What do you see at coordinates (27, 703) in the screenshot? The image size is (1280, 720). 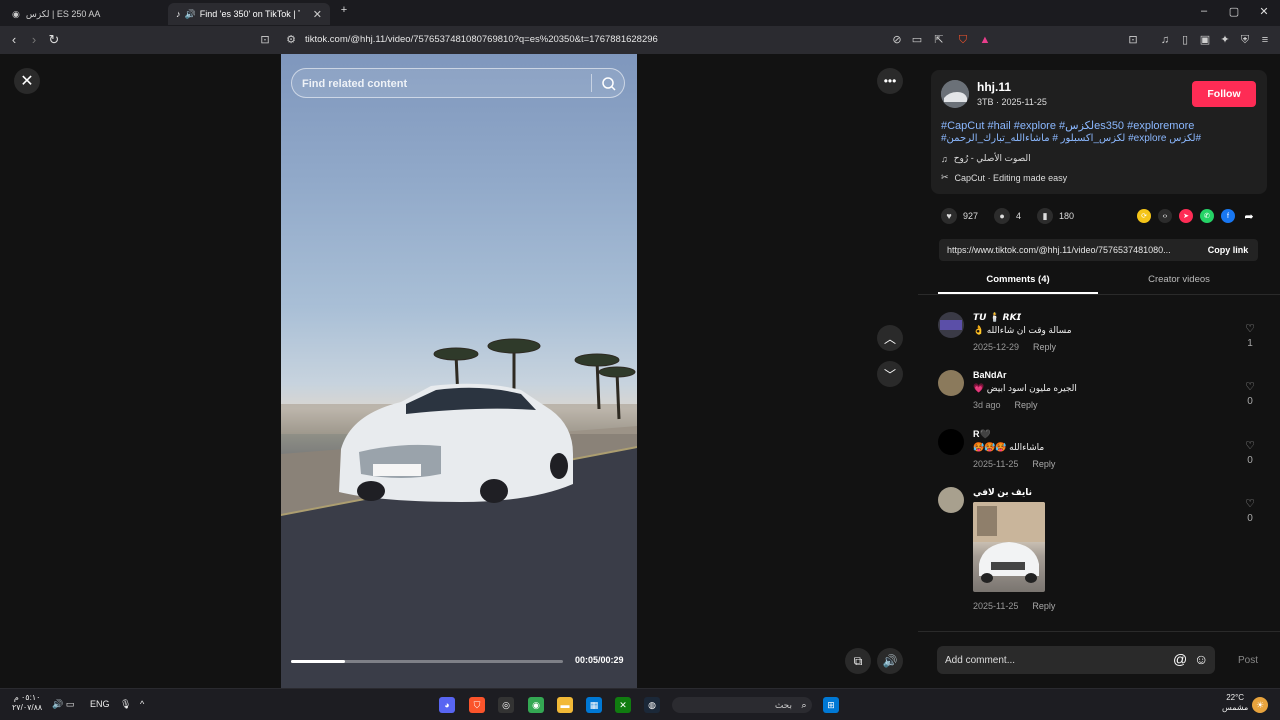 I see `clock: ٠٥:١٠ م ٢٧/٠٧/٨٨` at bounding box center [27, 703].